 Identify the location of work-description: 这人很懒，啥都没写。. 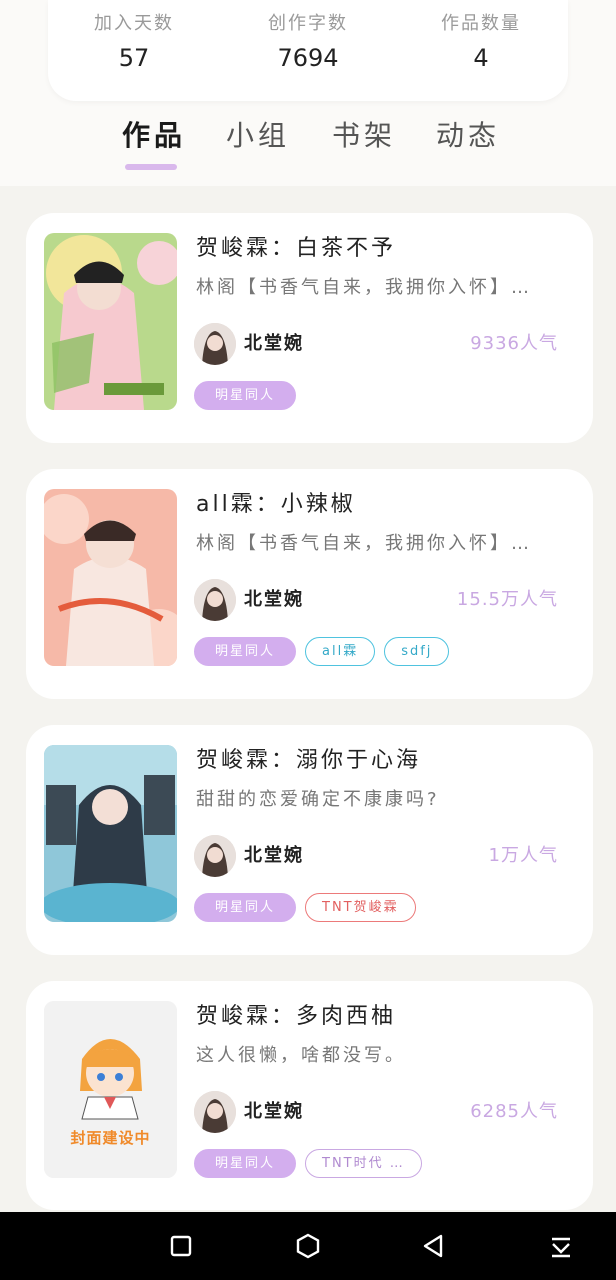
(301, 1055).